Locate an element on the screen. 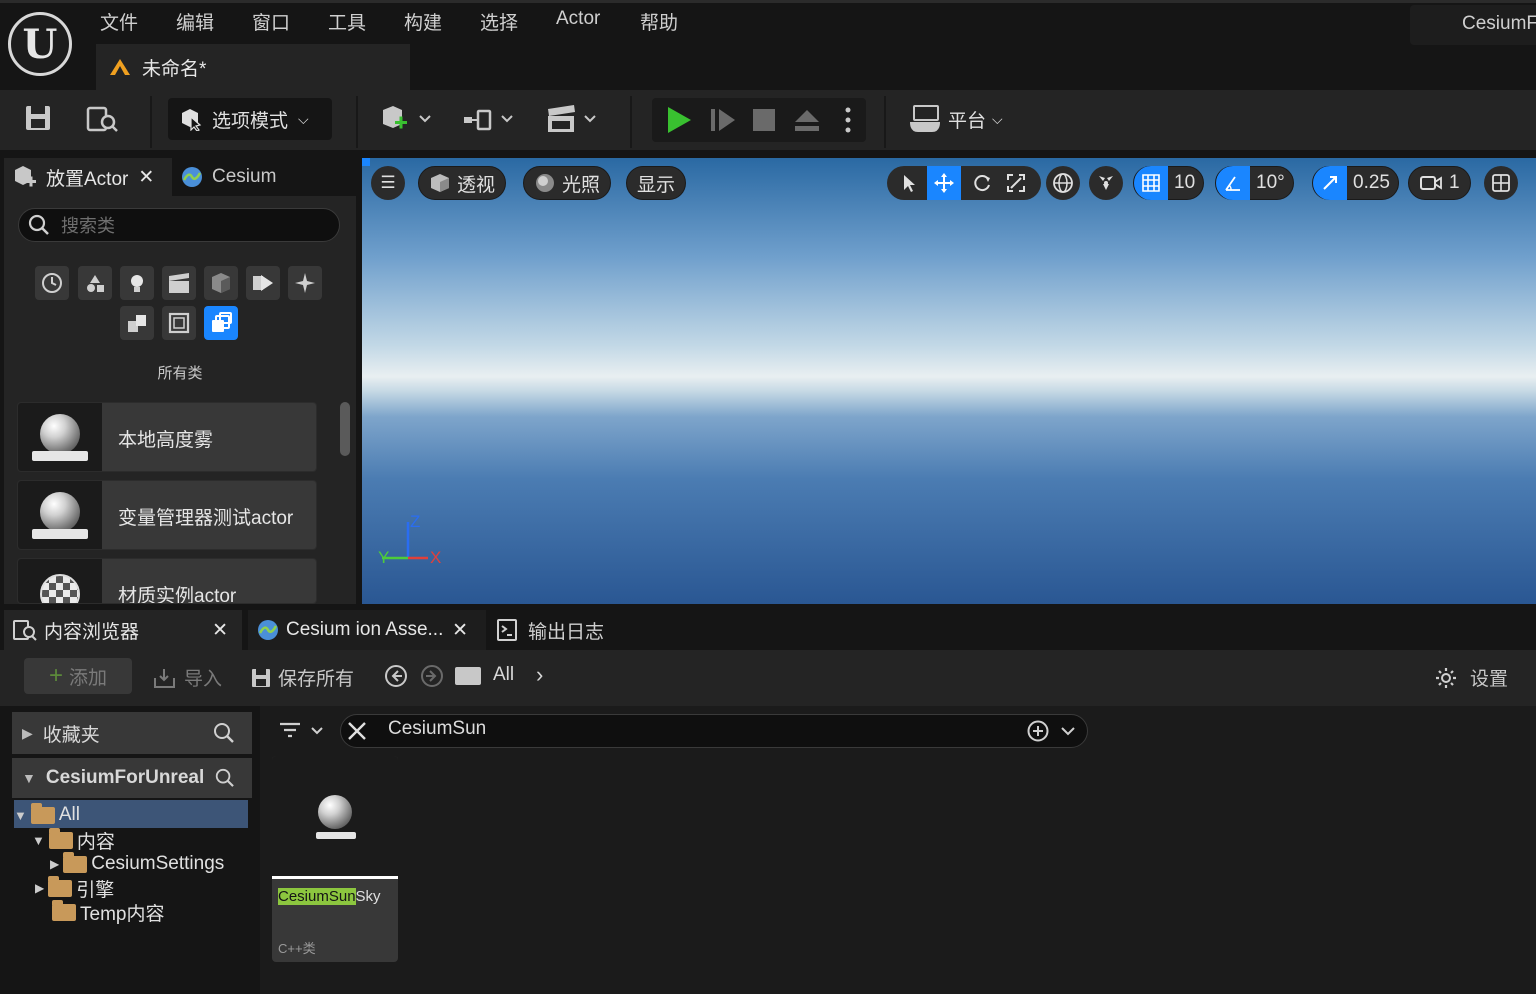  forward-arrow-icon is located at coordinates (432, 676).